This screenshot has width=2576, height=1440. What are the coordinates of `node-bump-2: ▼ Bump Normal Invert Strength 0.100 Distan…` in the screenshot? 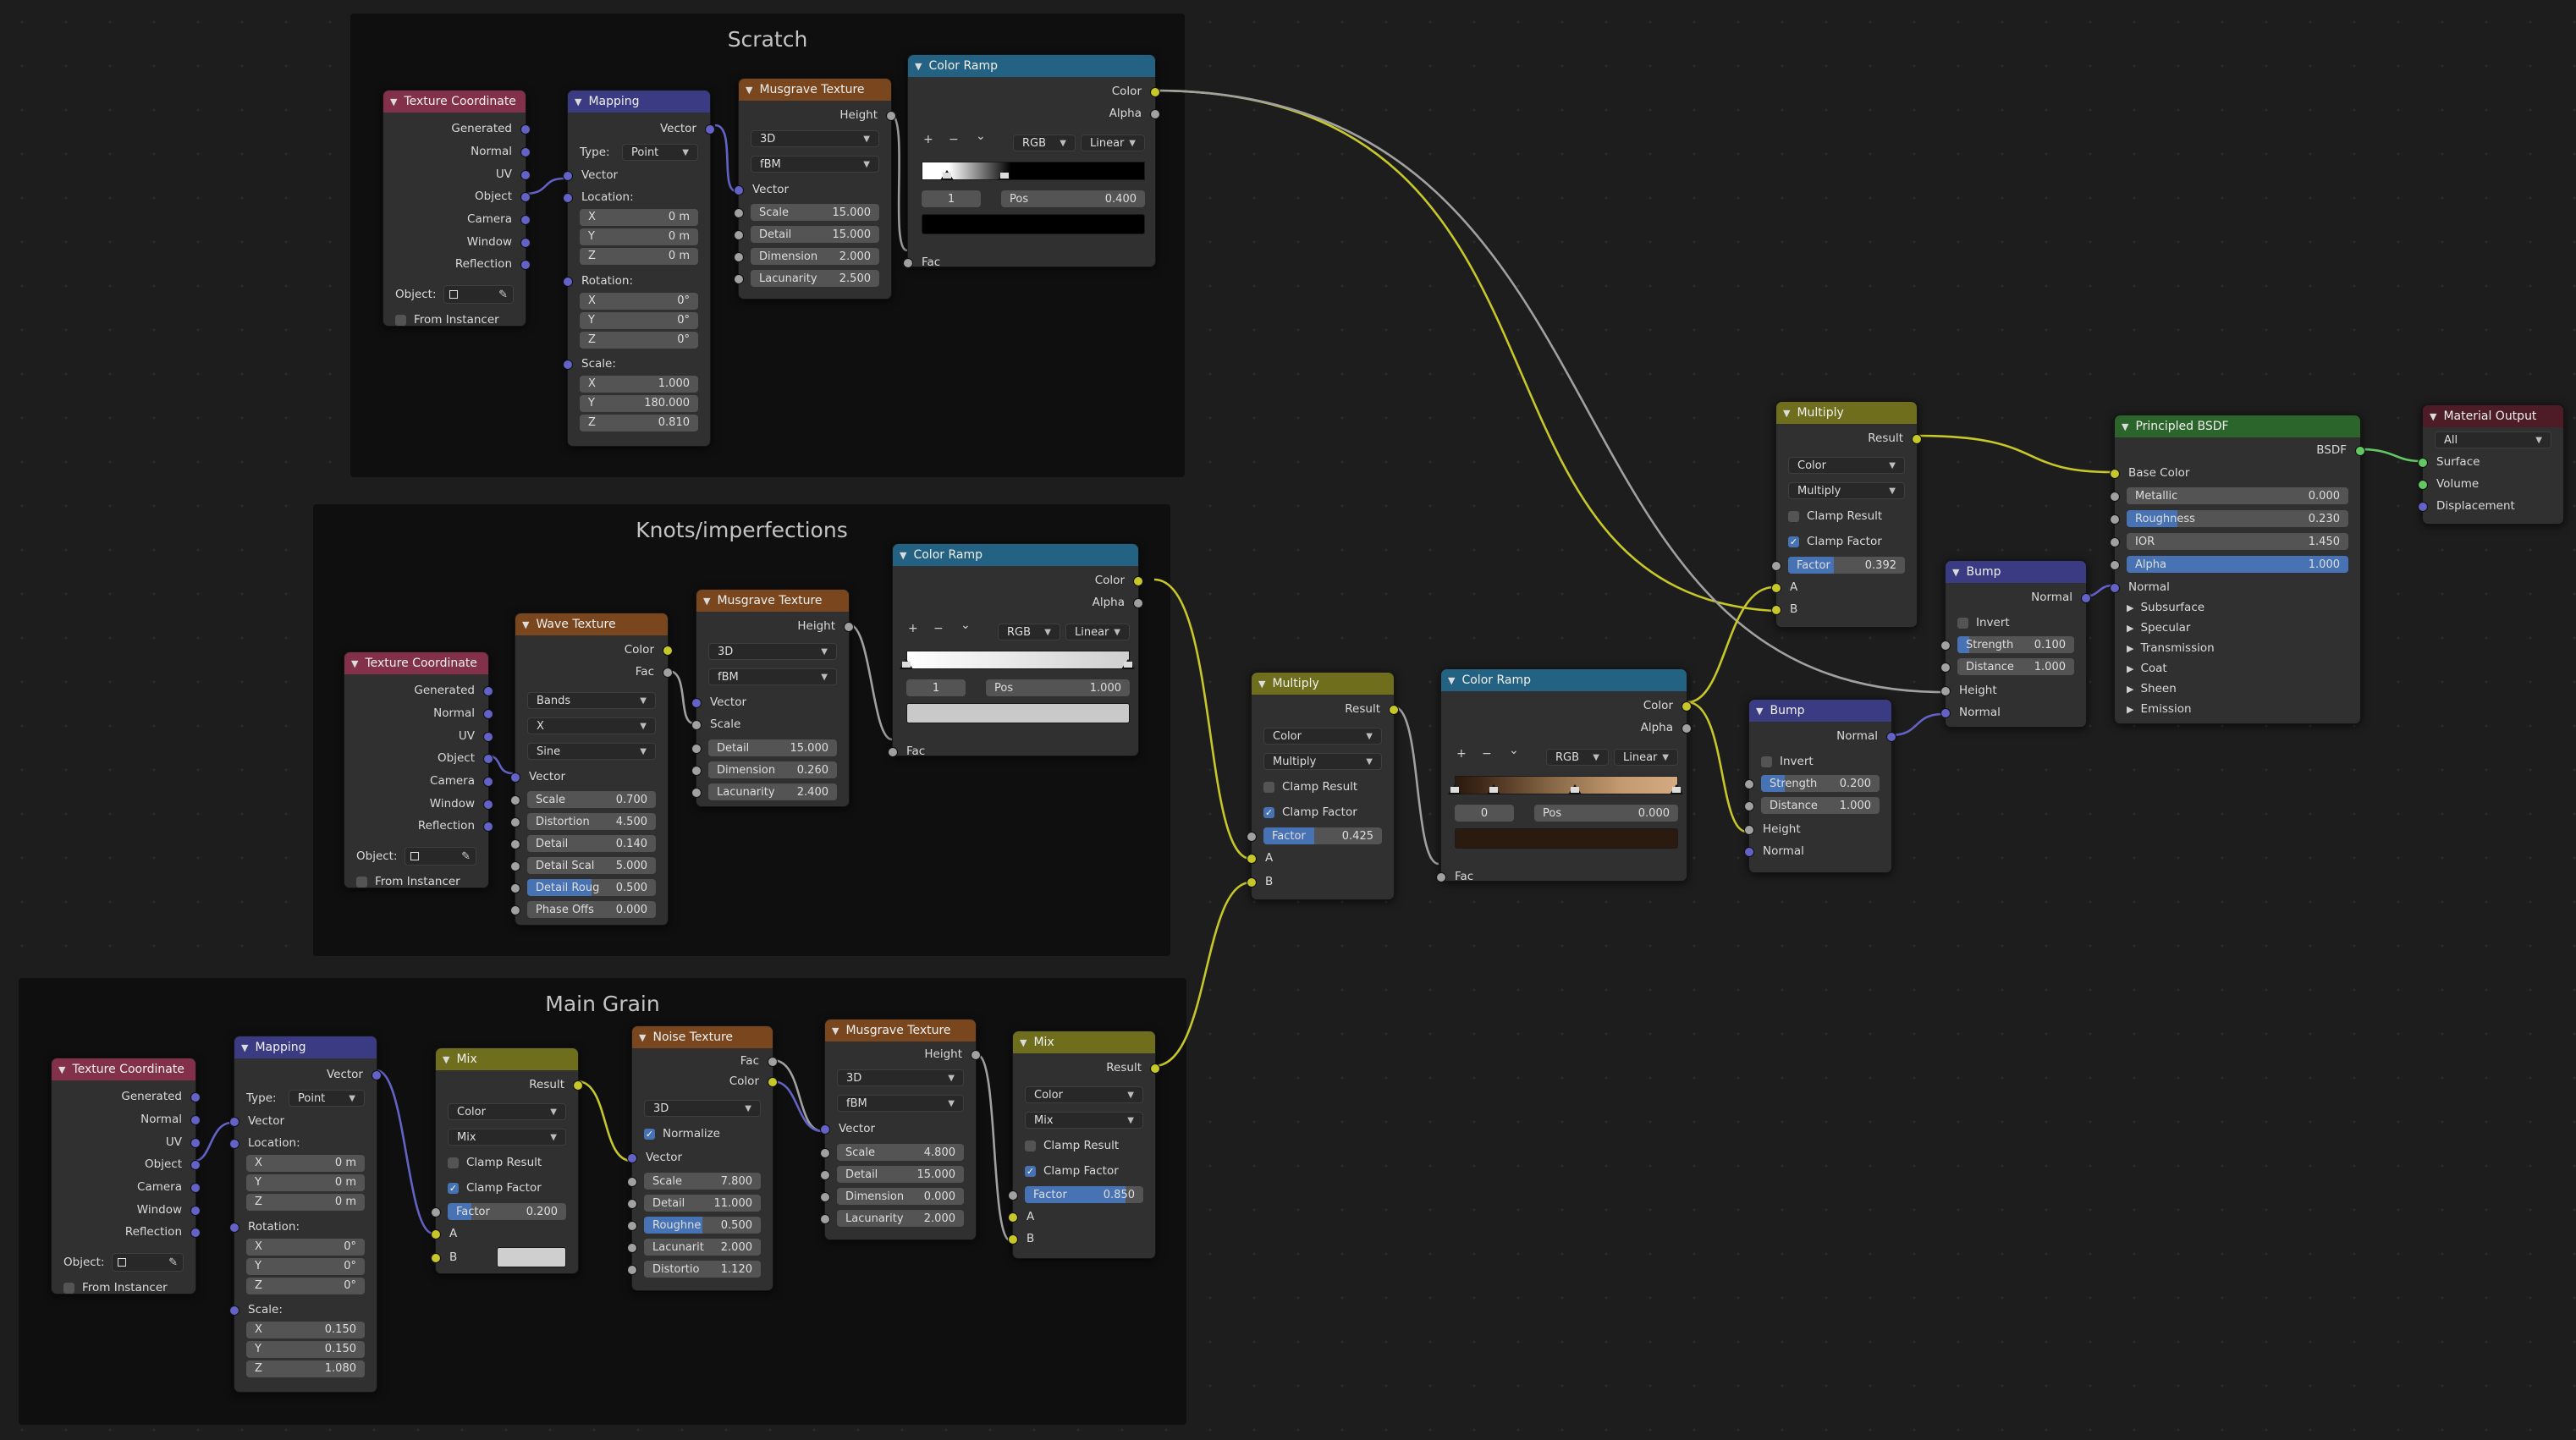 It's located at (2015, 644).